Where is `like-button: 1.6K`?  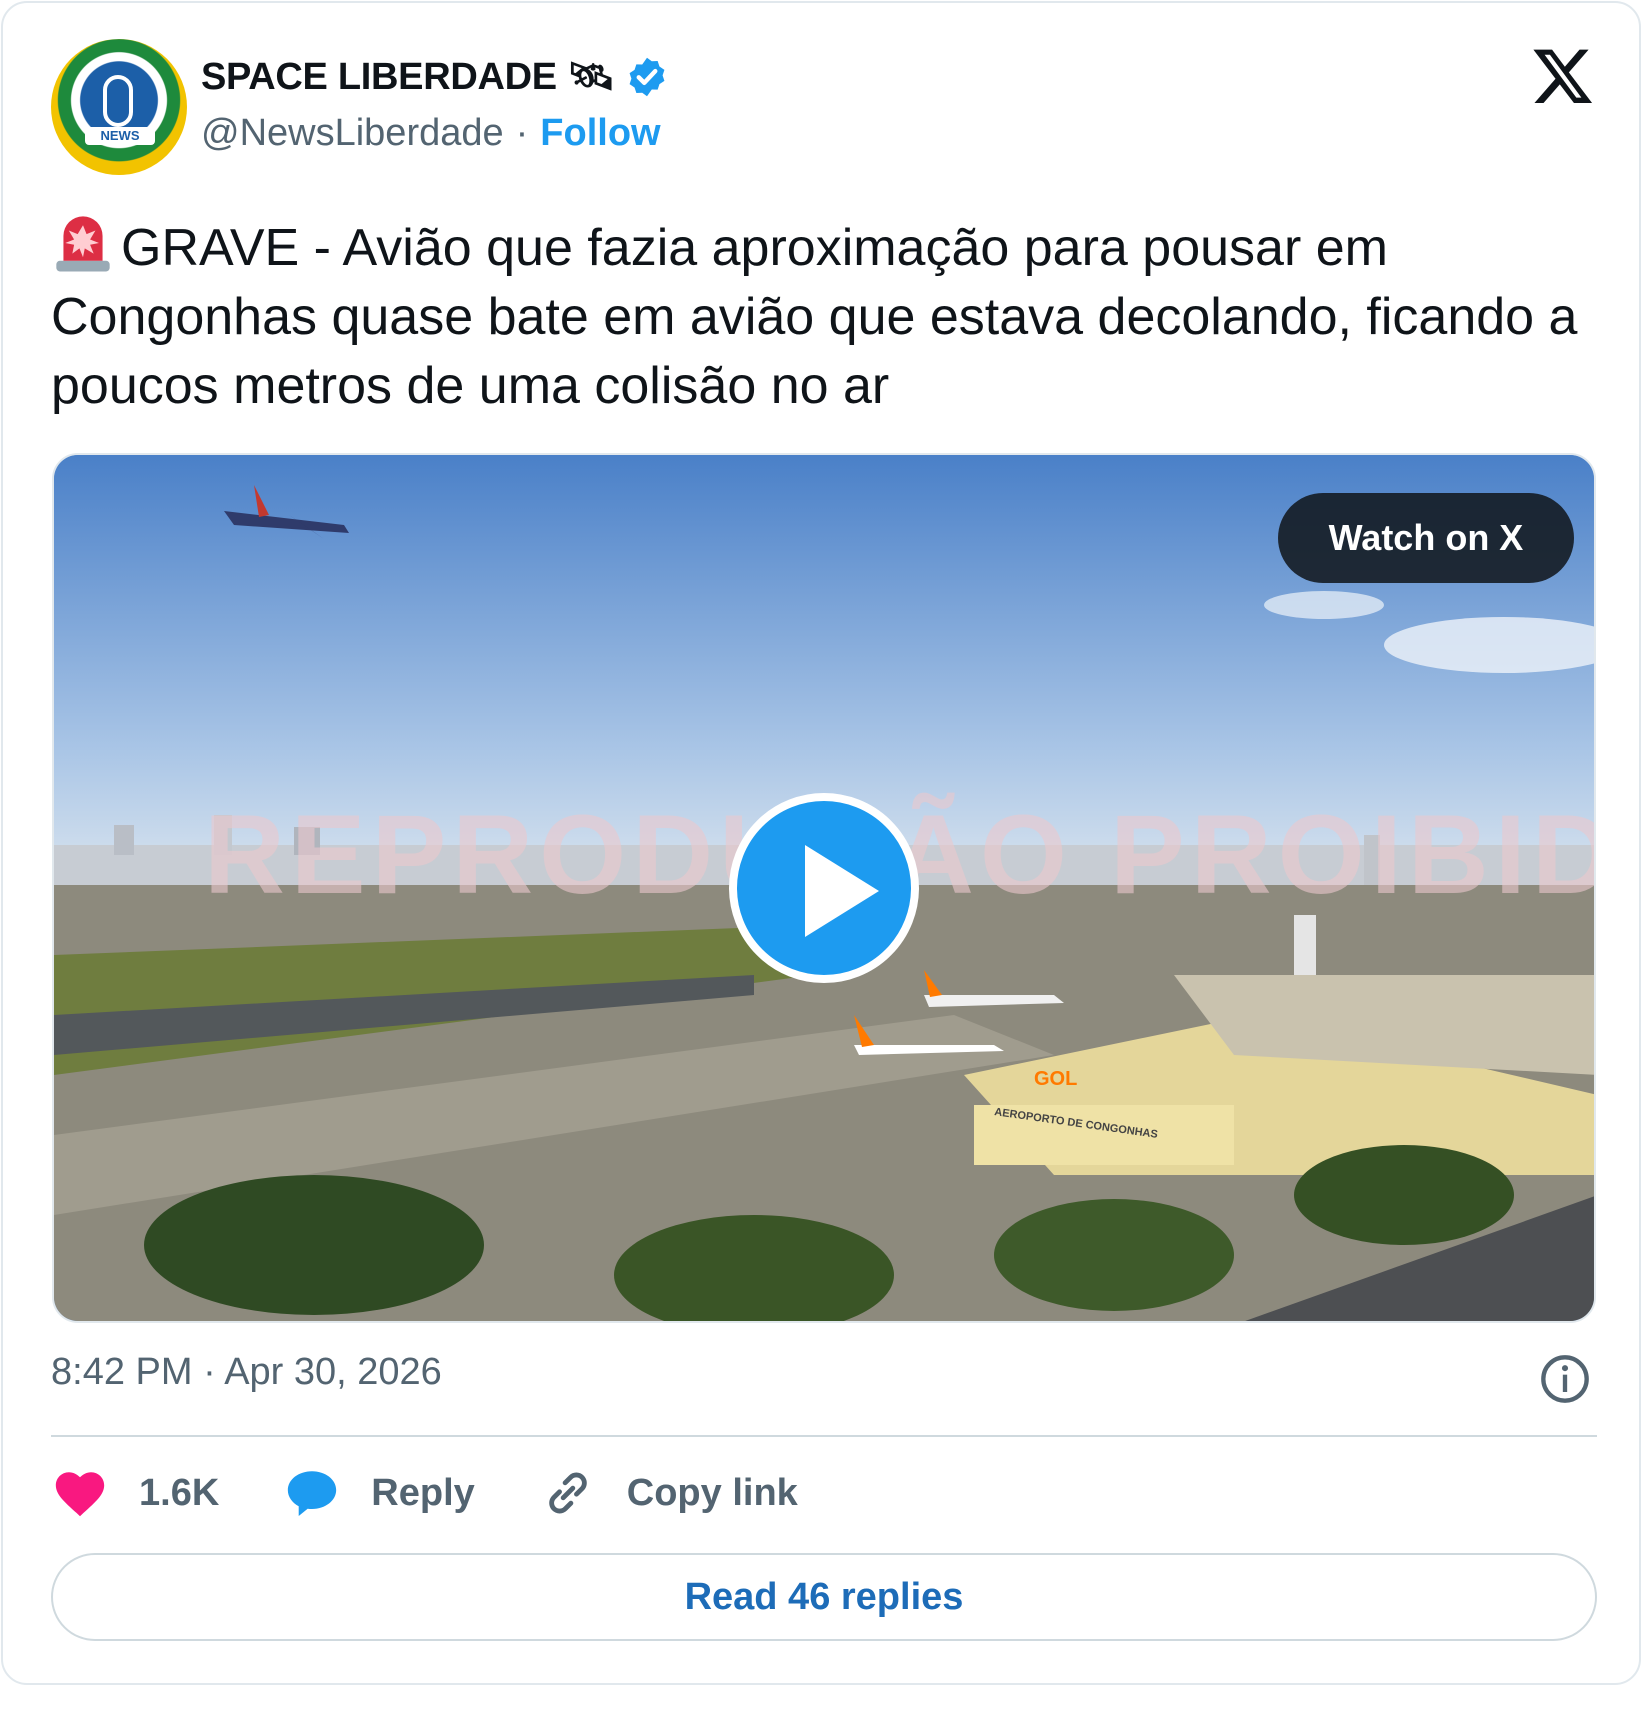 like-button: 1.6K is located at coordinates (135, 1493).